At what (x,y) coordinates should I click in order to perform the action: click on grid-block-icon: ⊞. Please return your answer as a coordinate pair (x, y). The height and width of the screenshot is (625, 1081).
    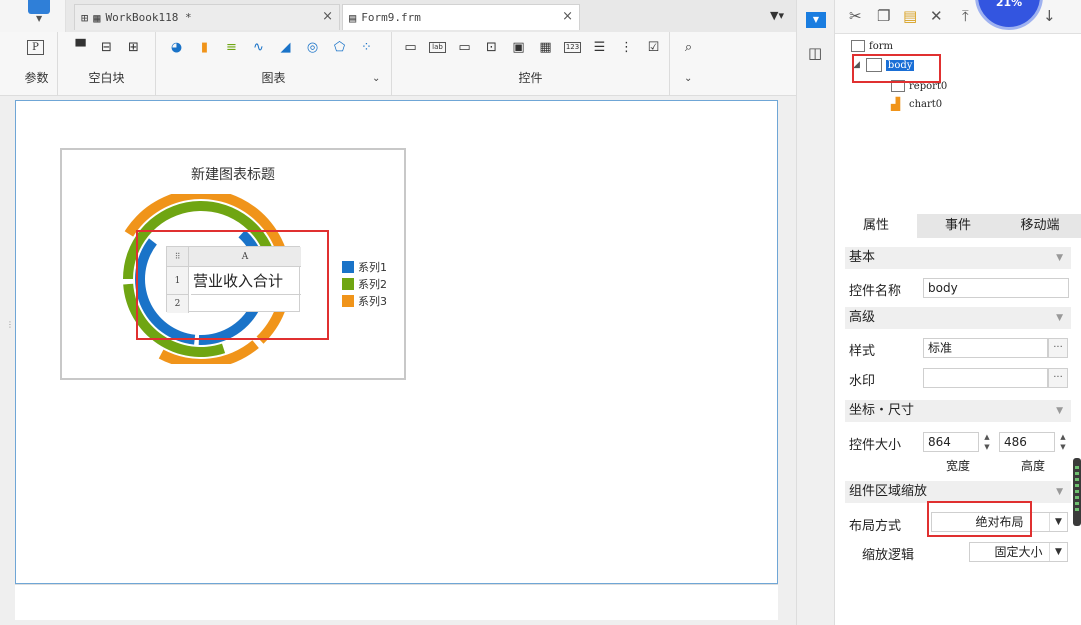
    Looking at the image, I should click on (133, 47).